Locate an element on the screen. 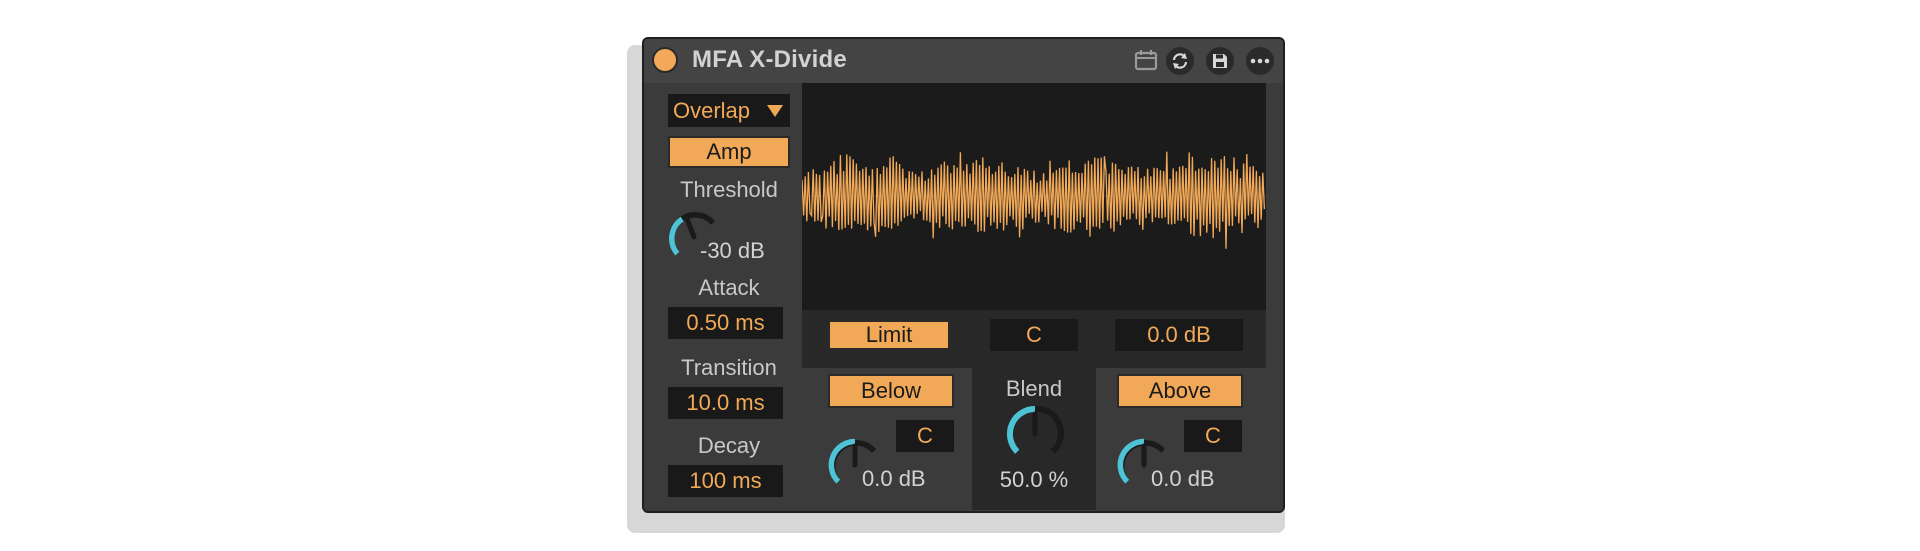  decay-label: Decay is located at coordinates (729, 445).